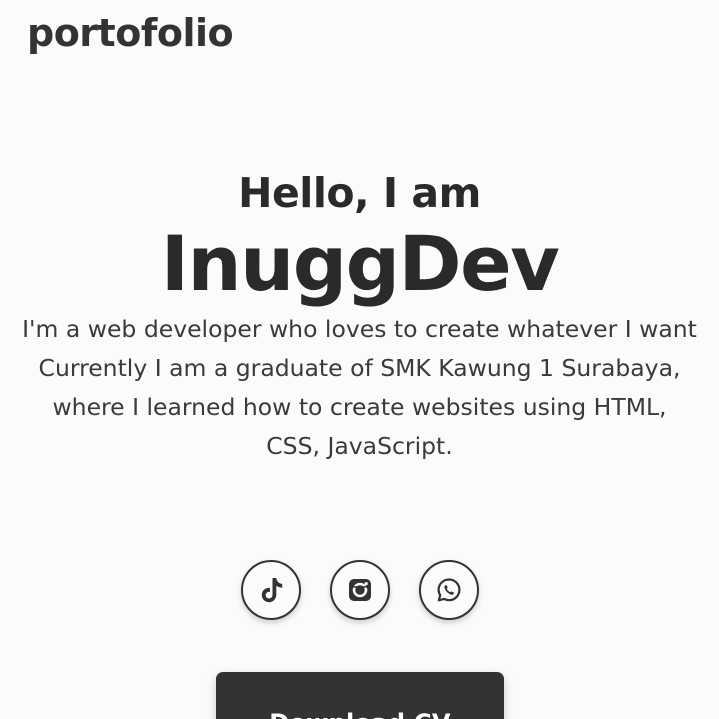 This screenshot has width=719, height=719. I want to click on whatsapp-icon, so click(448, 590).